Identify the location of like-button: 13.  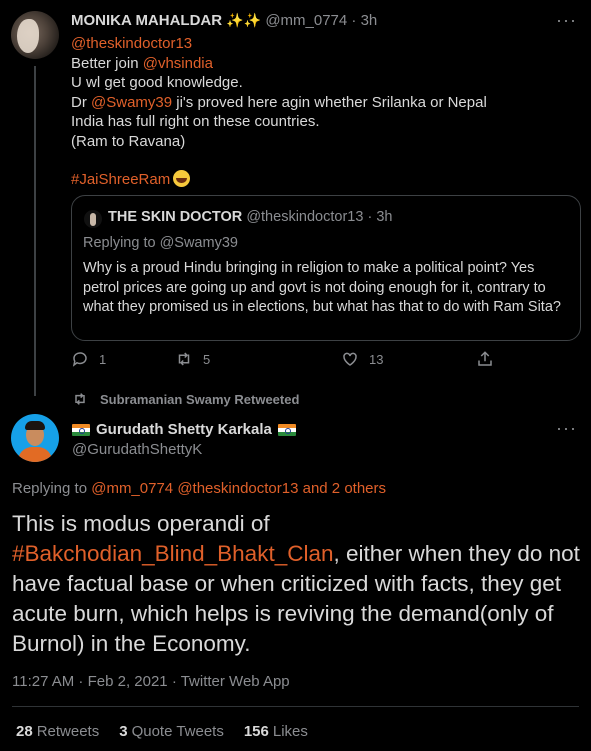
(362, 359).